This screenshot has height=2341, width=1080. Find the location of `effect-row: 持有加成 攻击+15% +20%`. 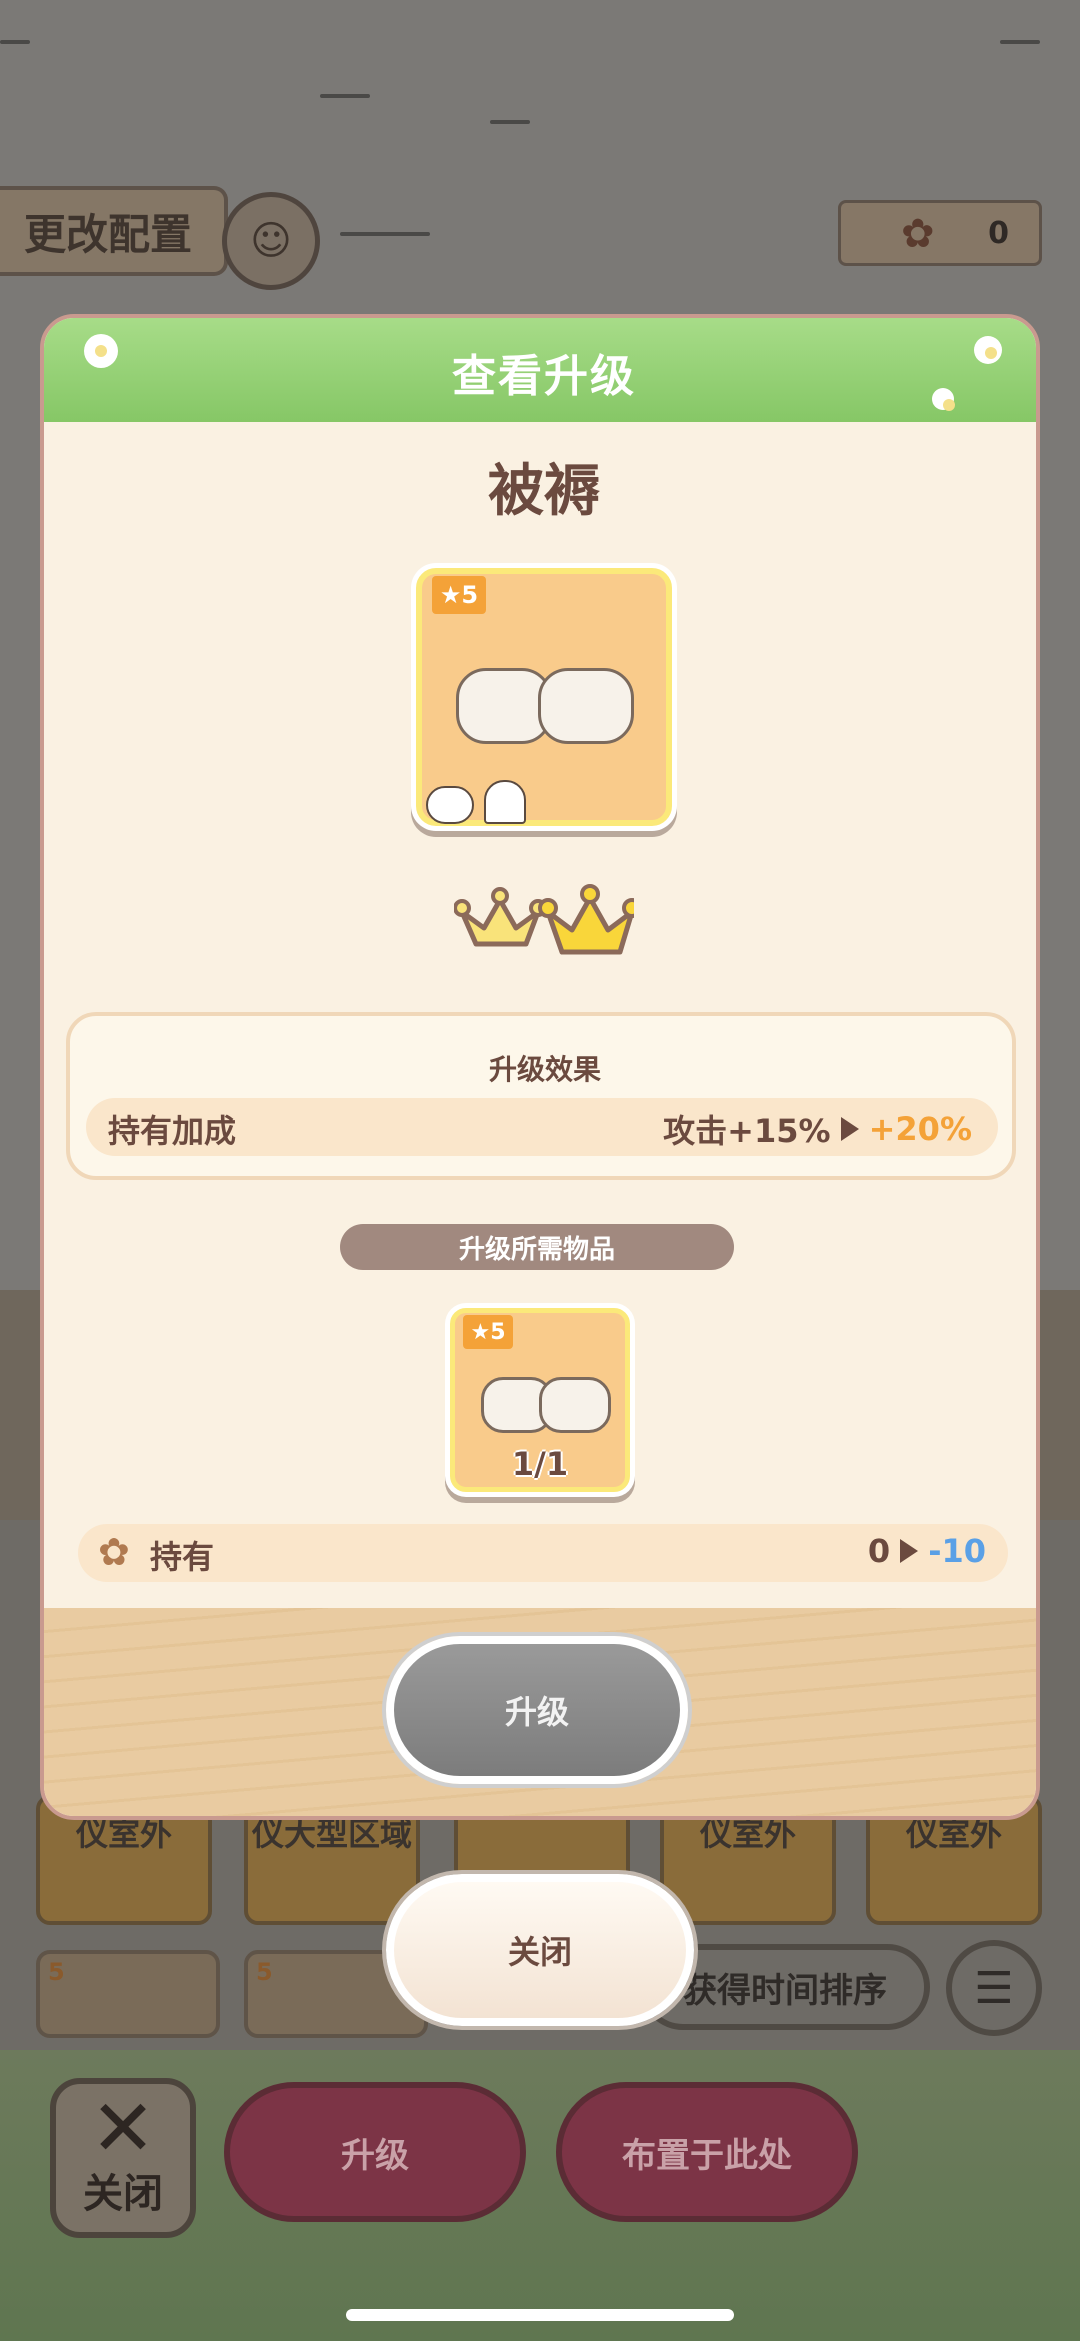

effect-row: 持有加成 攻击+15% +20% is located at coordinates (542, 1127).